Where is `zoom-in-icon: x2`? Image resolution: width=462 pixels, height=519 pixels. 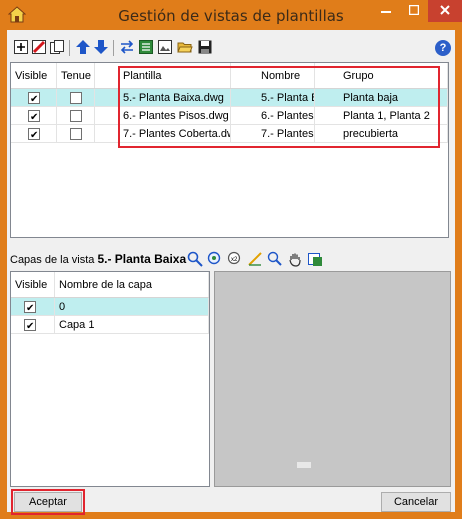 zoom-in-icon: x2 is located at coordinates (235, 259).